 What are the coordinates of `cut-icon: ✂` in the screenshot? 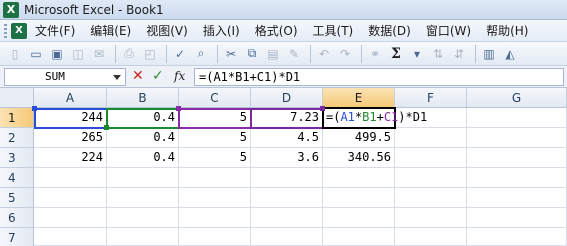 It's located at (231, 54).